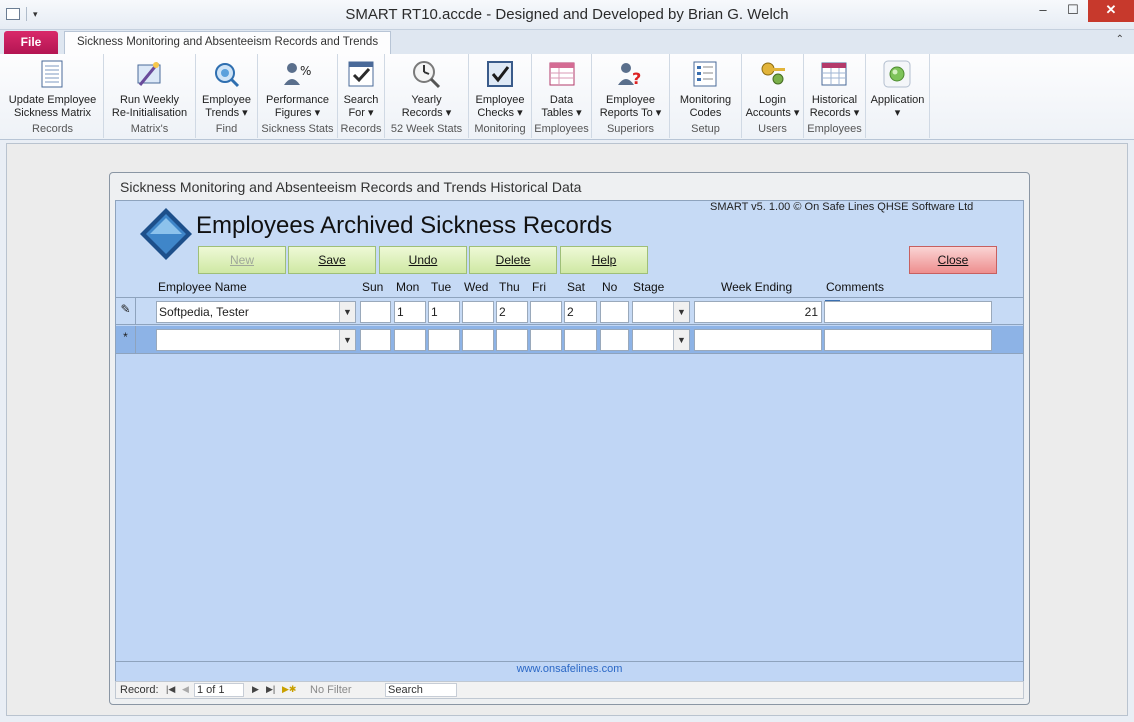 The image size is (1134, 722). Describe the element at coordinates (255, 689) in the screenshot. I see `next-record-icon: ▶` at that location.